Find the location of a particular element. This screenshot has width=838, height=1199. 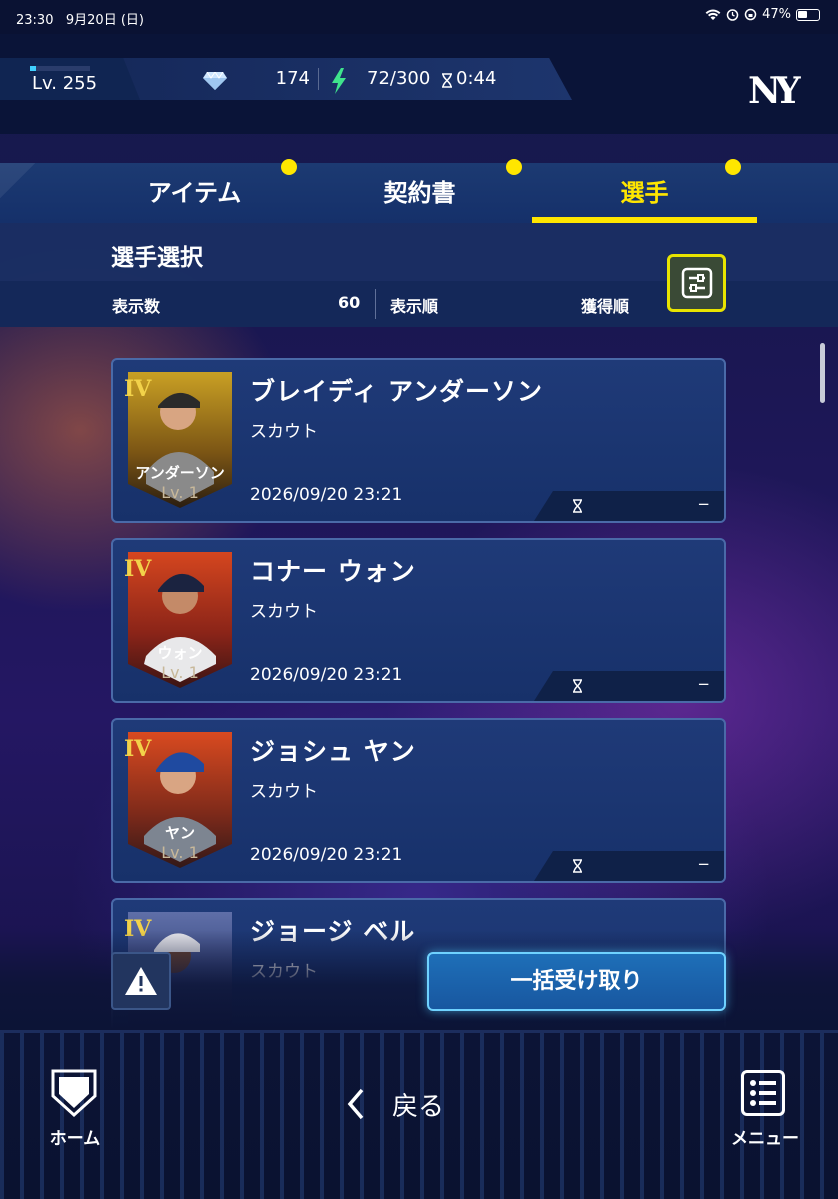

menu-button: メニュー is located at coordinates (765, 1108).